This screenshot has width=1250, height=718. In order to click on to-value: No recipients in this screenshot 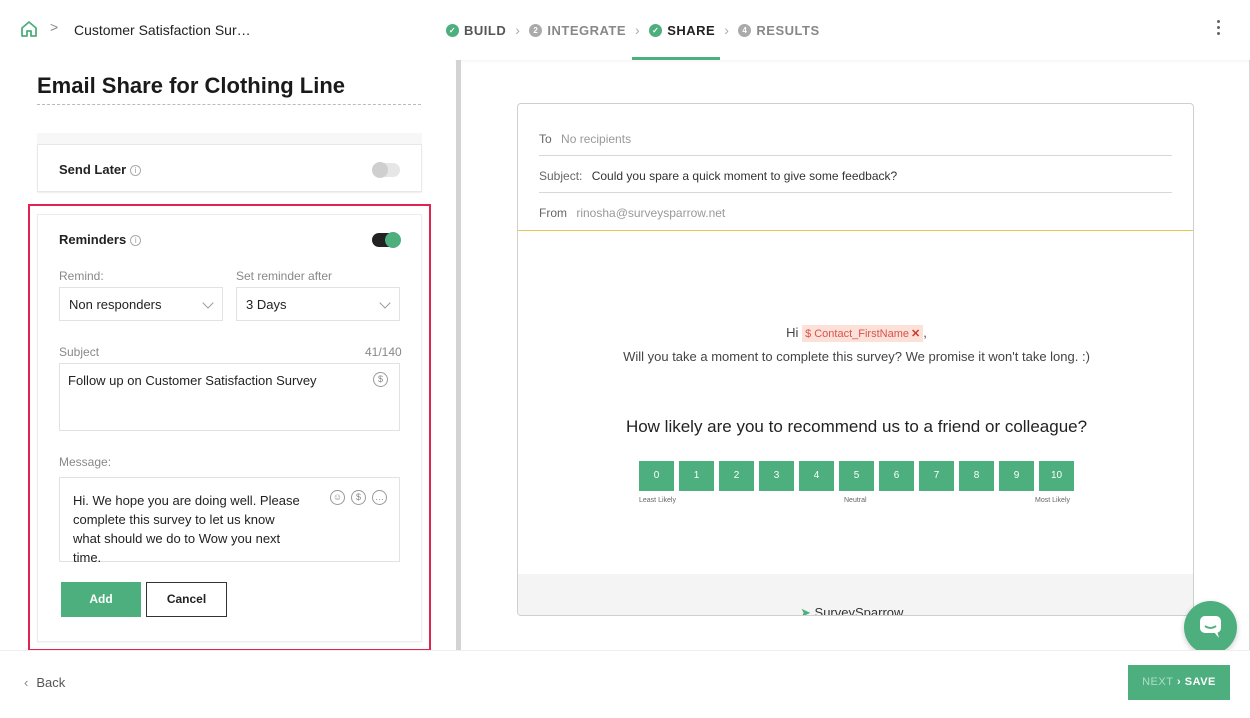, I will do `click(596, 139)`.